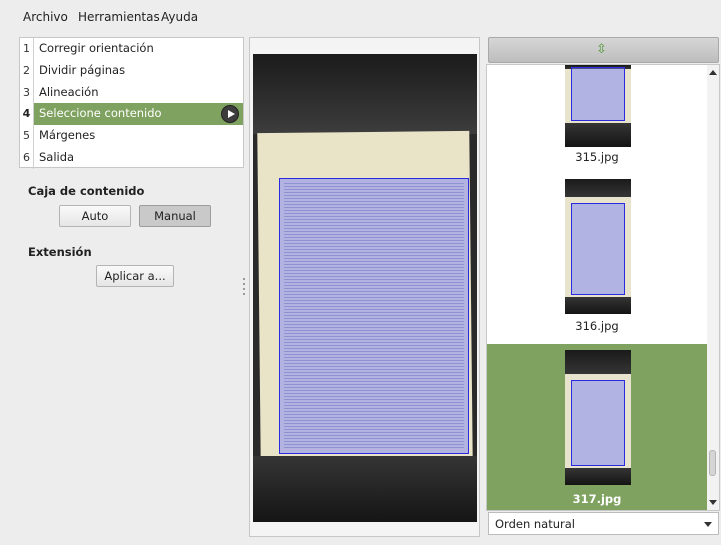 The width and height of the screenshot is (721, 545). What do you see at coordinates (603, 523) in the screenshot?
I see `sort-order-select: Orden natural` at bounding box center [603, 523].